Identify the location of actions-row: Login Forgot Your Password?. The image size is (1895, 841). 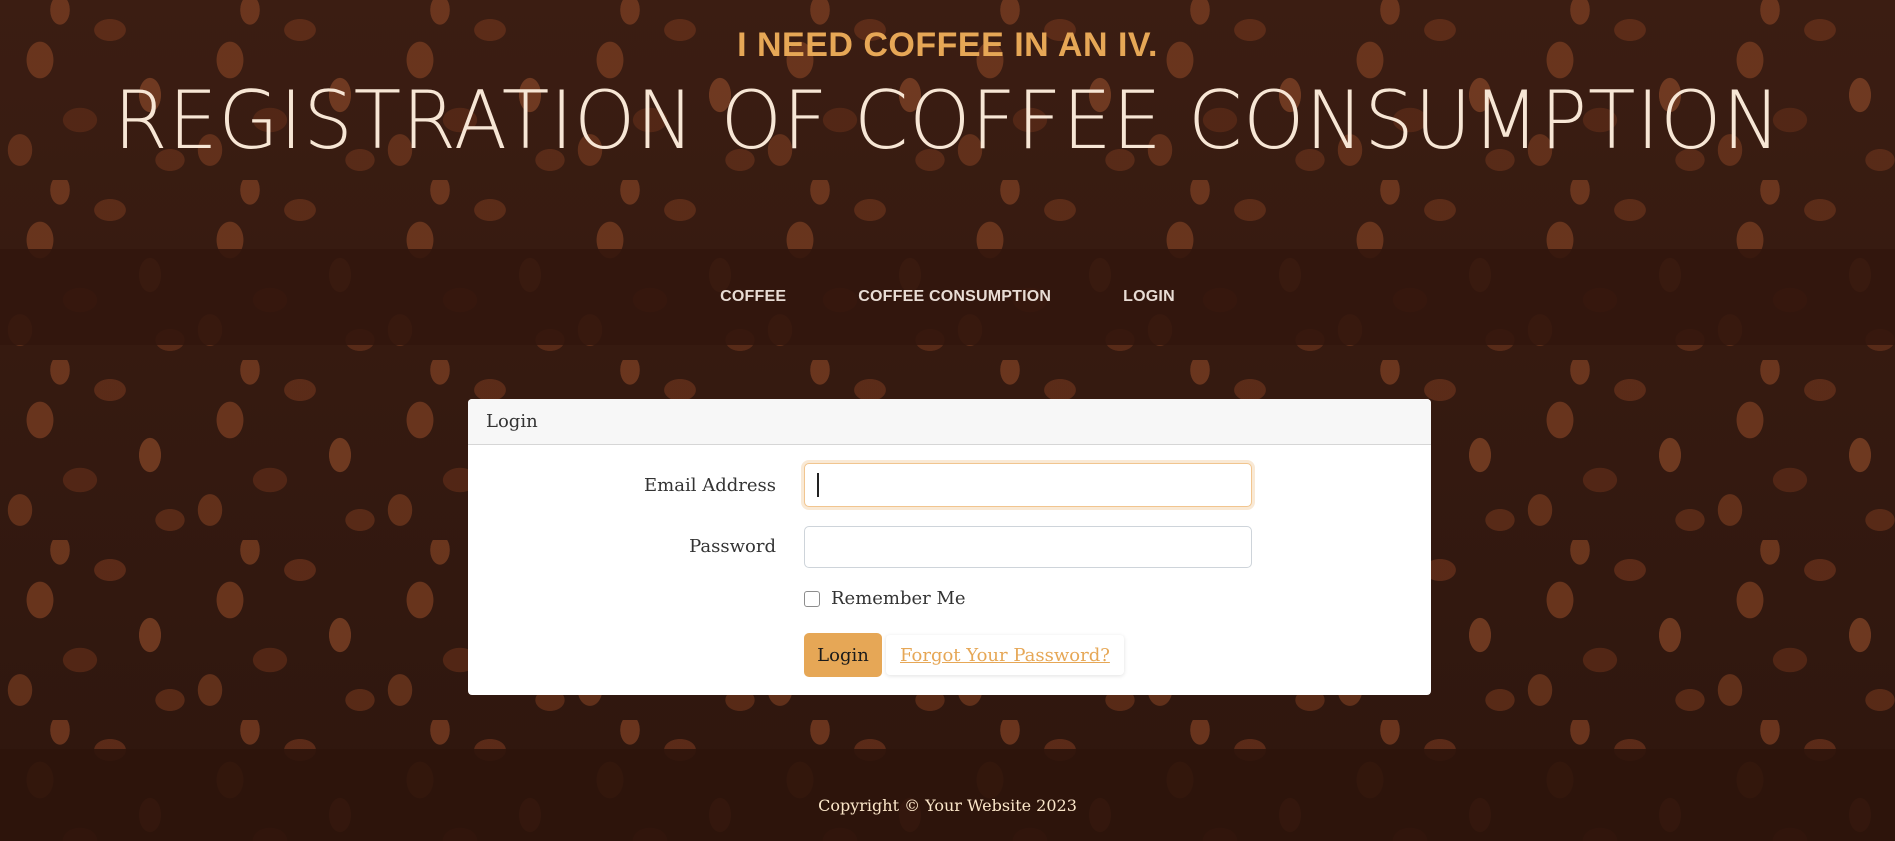
(949, 655).